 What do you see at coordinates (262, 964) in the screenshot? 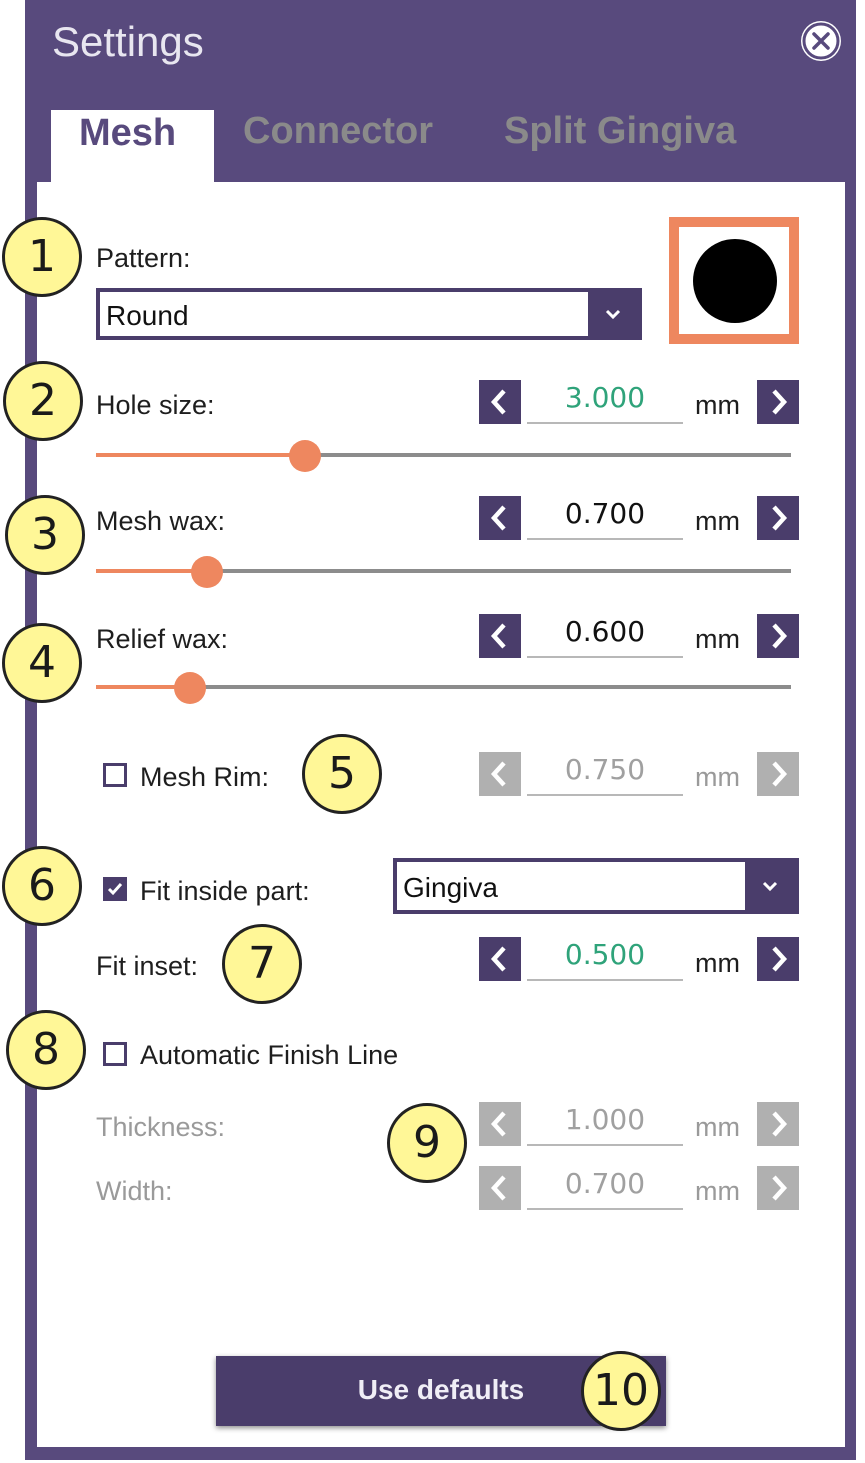
I see `callout-7: 7` at bounding box center [262, 964].